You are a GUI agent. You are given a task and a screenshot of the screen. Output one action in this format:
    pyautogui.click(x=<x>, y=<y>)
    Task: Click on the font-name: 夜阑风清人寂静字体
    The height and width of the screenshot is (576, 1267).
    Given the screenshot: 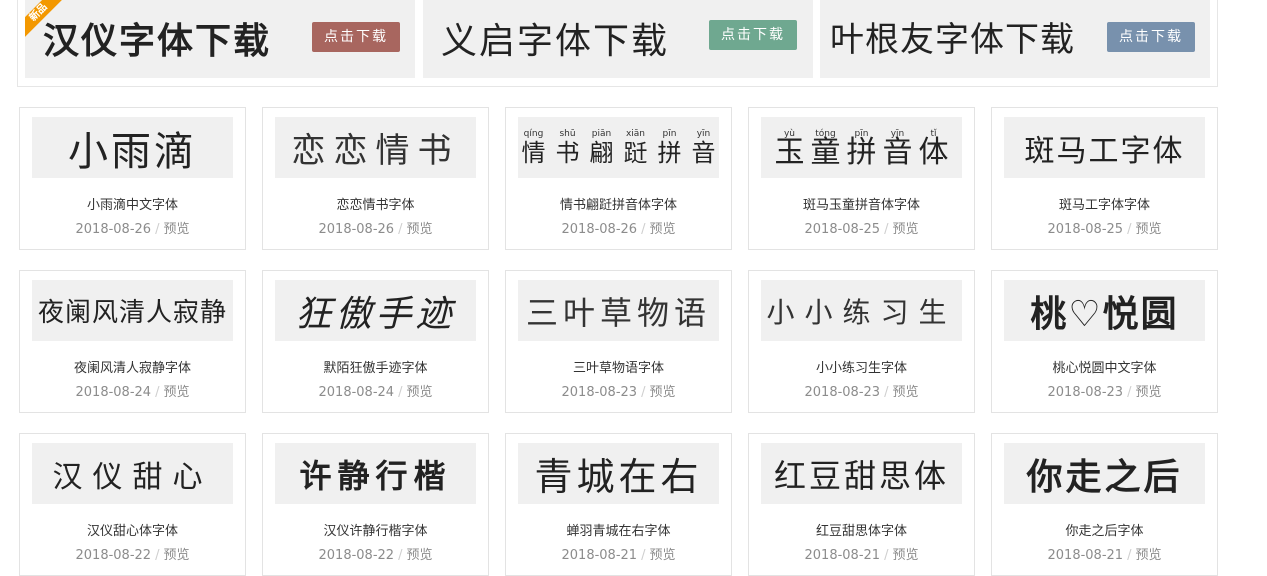 What is the action you would take?
    pyautogui.click(x=132, y=366)
    